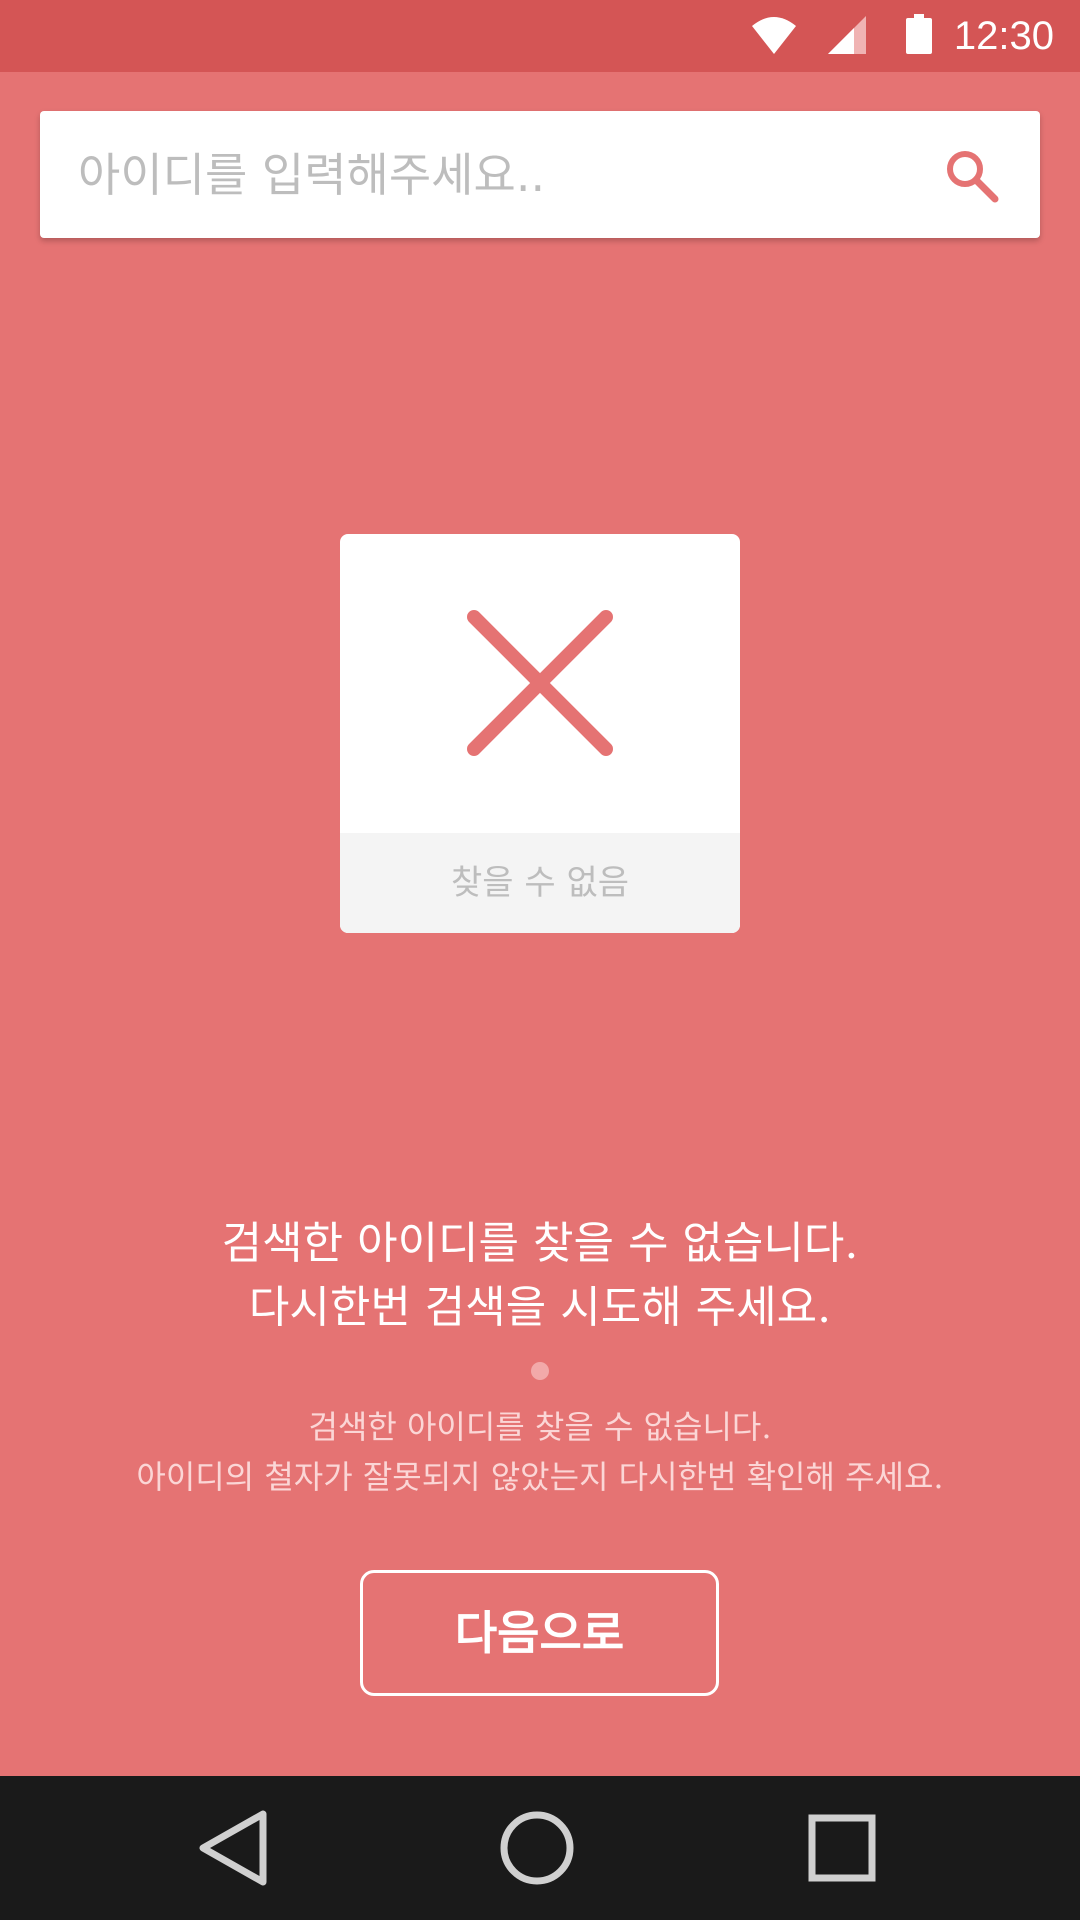 The image size is (1080, 1920). I want to click on status-bar: 12:30, so click(540, 36).